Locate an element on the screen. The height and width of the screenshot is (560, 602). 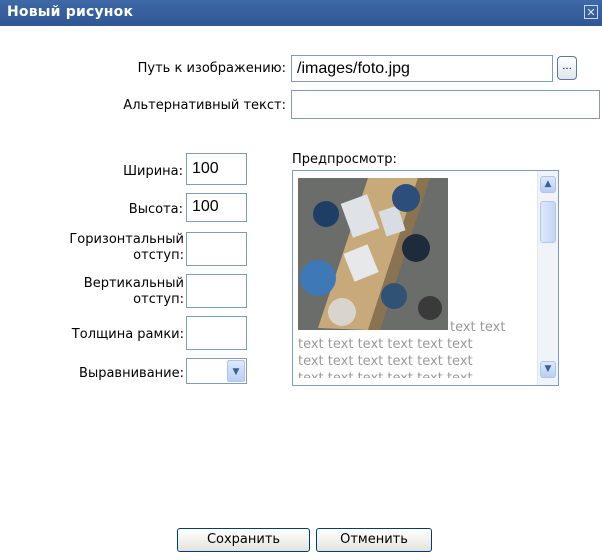
height-input: 100 is located at coordinates (216, 207).